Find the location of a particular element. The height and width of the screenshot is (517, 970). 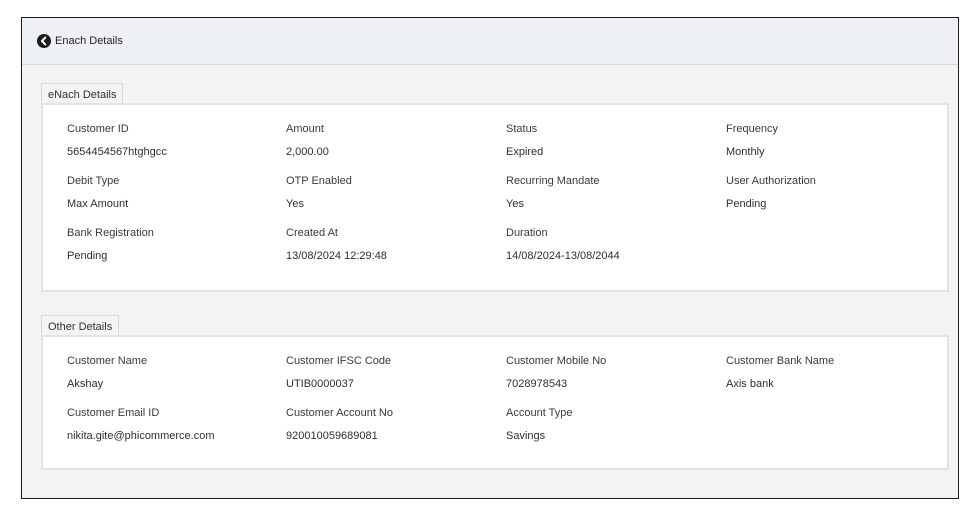

enach-field-value: 14/08/2024-13/08/2044 is located at coordinates (563, 256).